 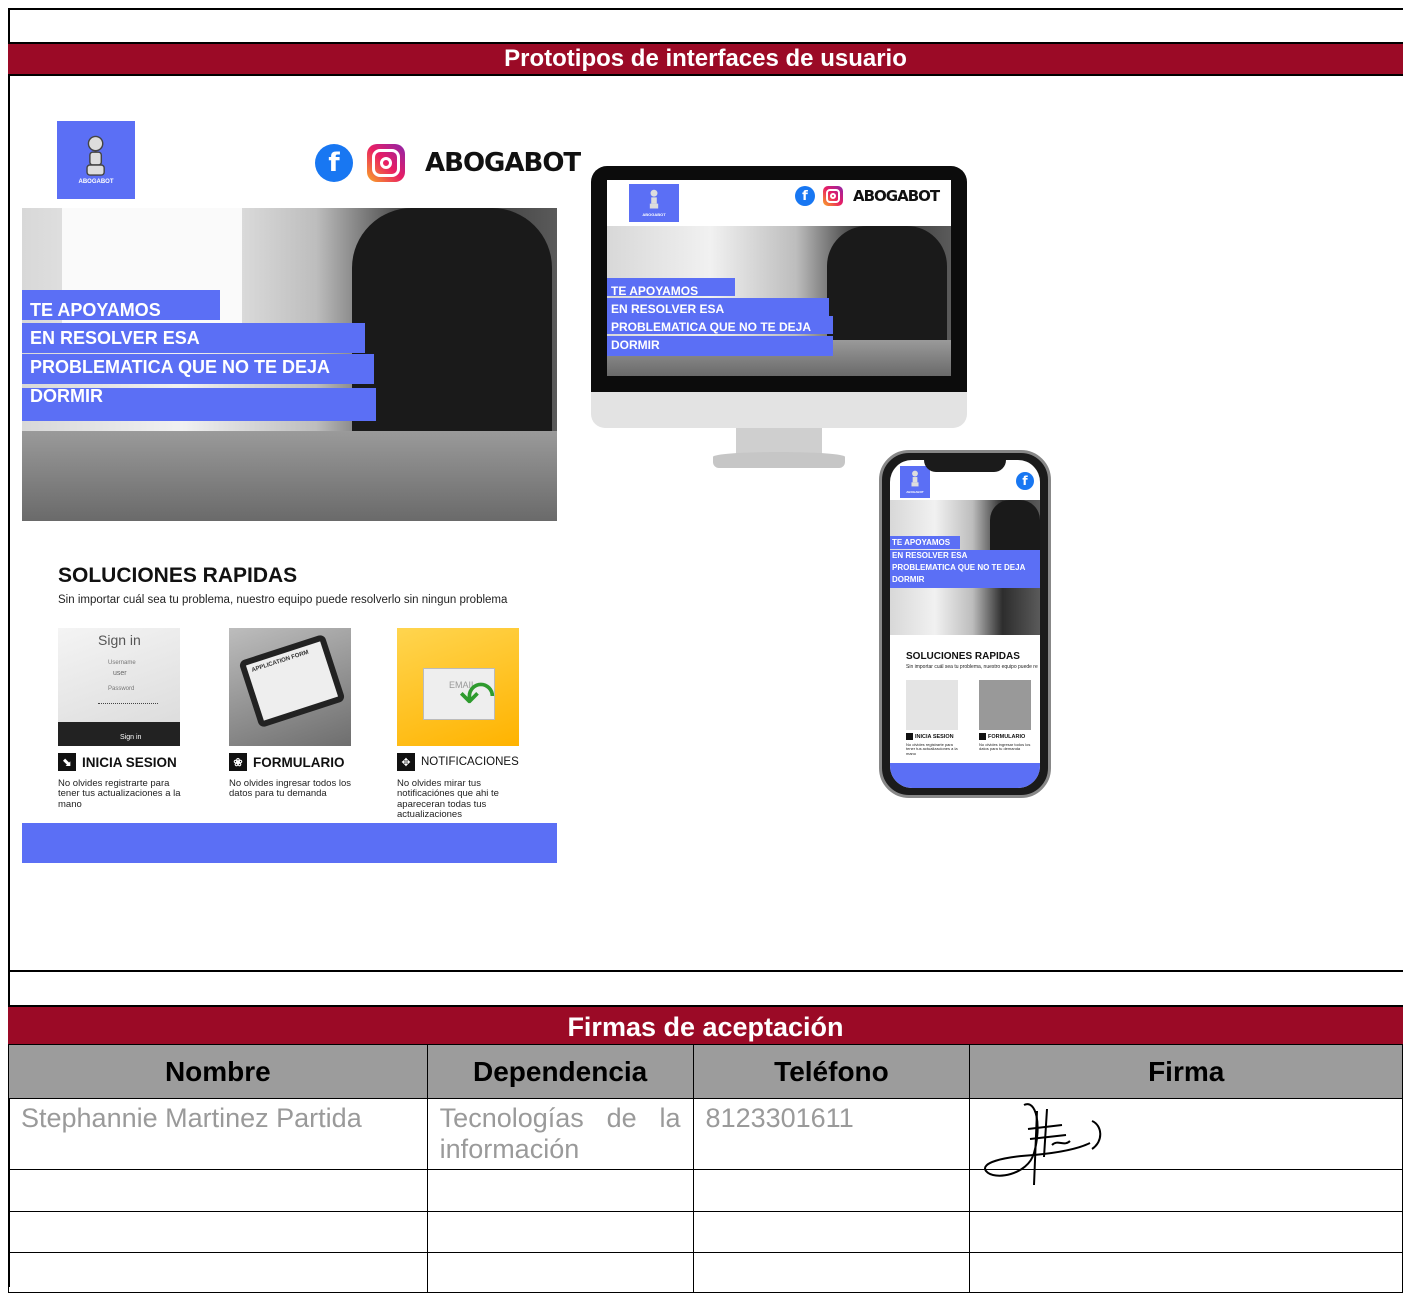 I want to click on form-icon: ❀, so click(x=238, y=762).